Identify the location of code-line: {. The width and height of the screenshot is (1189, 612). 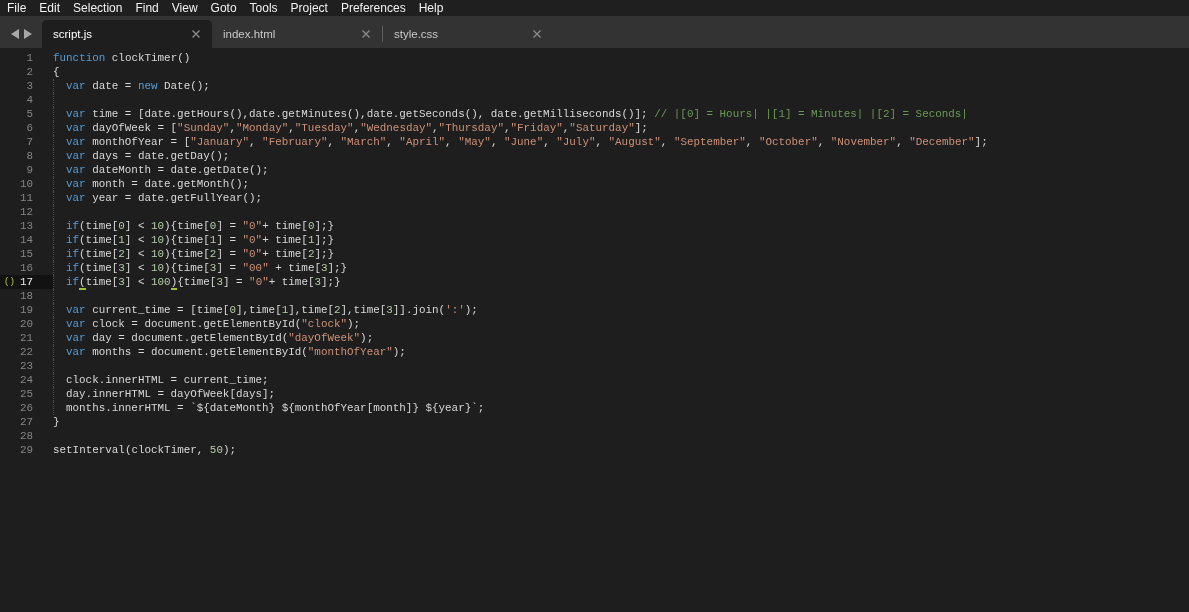
(56, 72).